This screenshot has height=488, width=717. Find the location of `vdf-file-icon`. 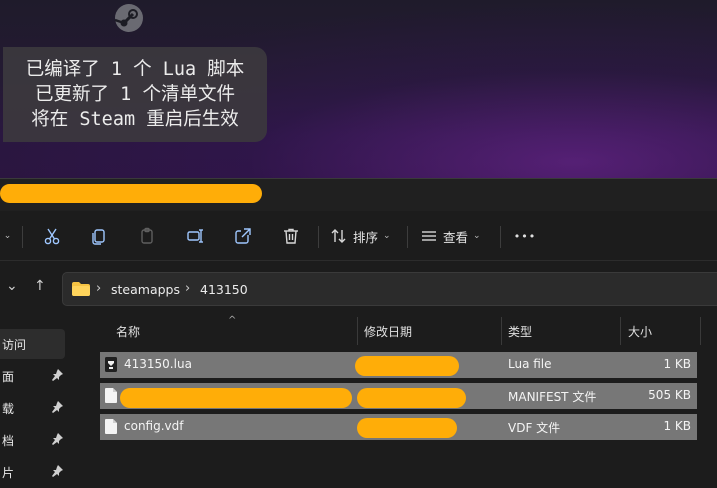

vdf-file-icon is located at coordinates (111, 426).